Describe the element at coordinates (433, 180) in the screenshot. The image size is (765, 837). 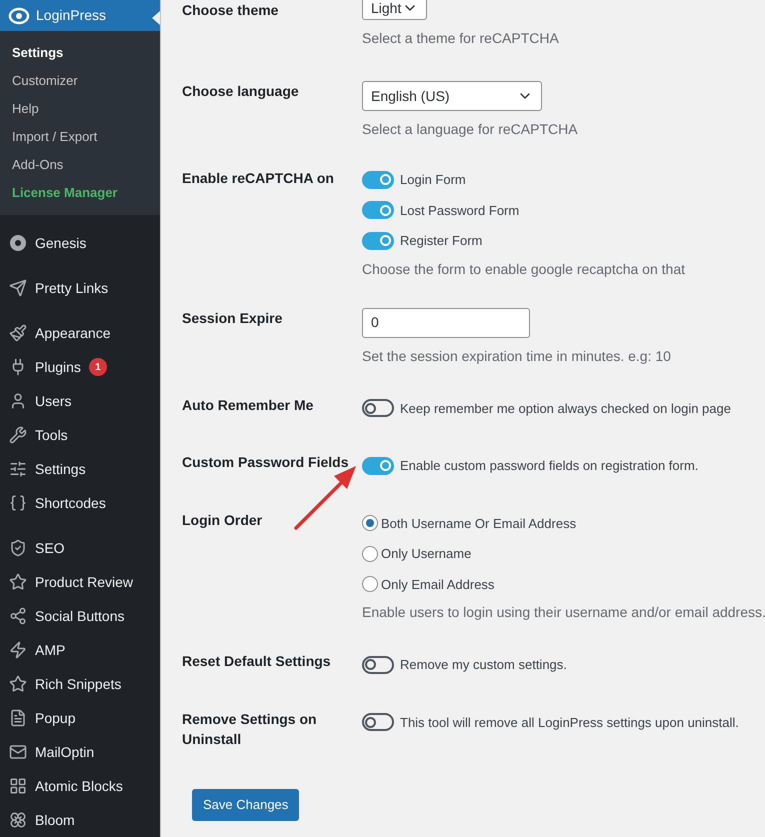
I see `toggle-label: Login Form` at that location.